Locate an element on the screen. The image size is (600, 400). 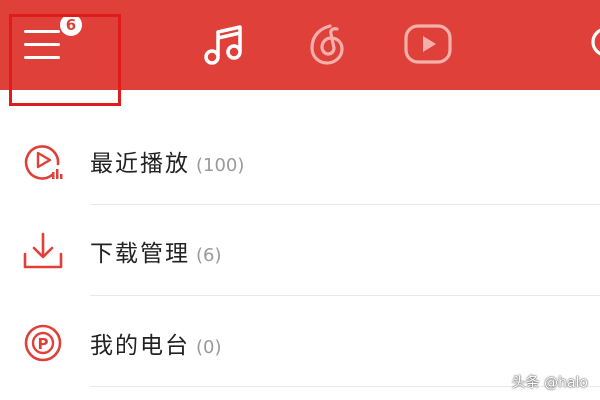
radio-icon: P is located at coordinates (43, 343).